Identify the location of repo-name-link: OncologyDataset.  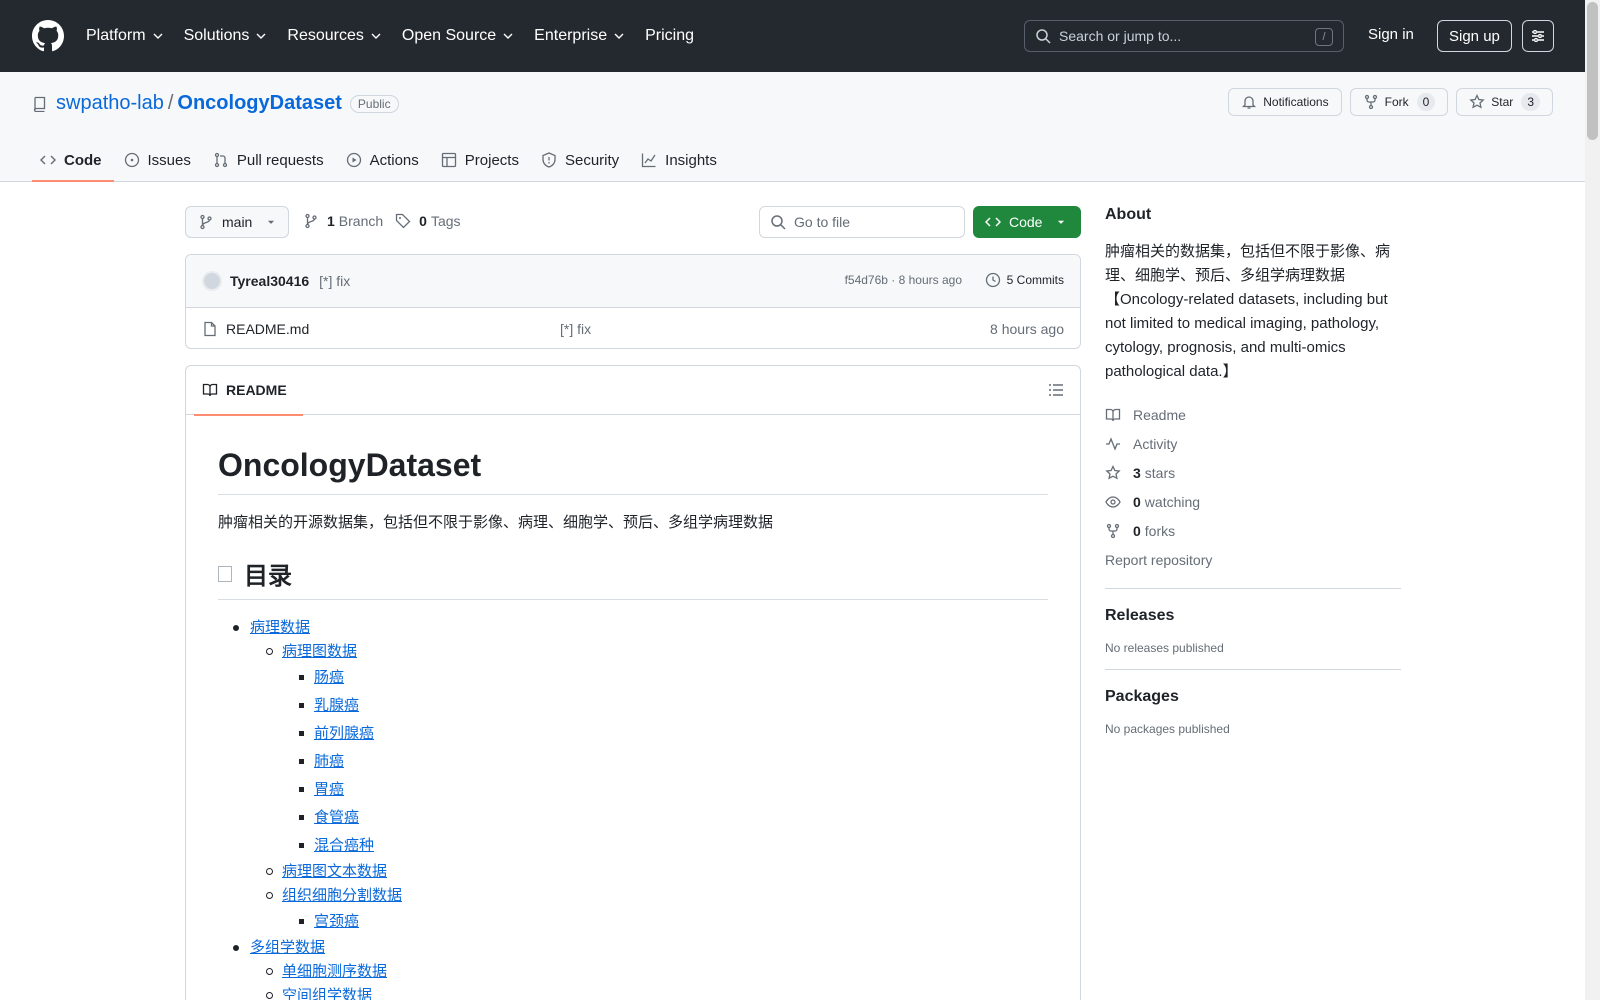
(259, 103).